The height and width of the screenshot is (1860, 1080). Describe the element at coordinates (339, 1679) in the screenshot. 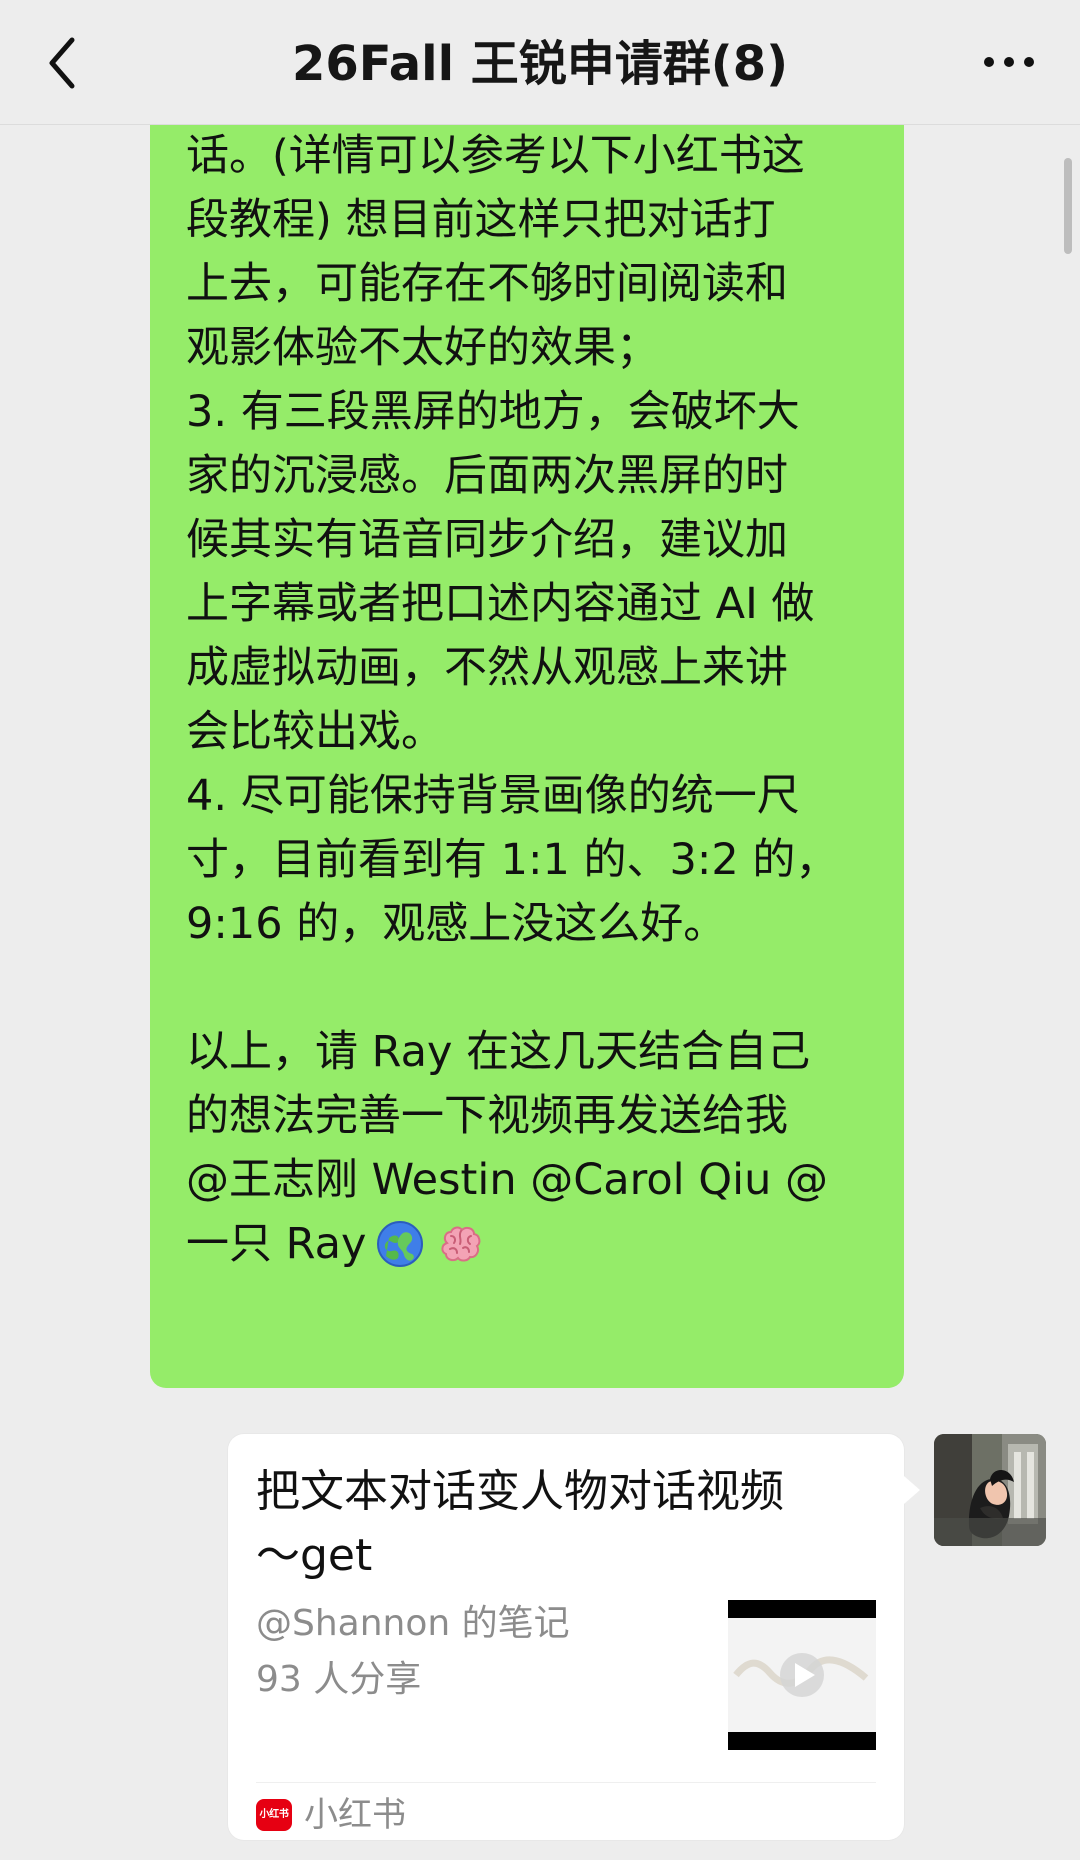

I see `card-share-count: 93 人分享` at that location.